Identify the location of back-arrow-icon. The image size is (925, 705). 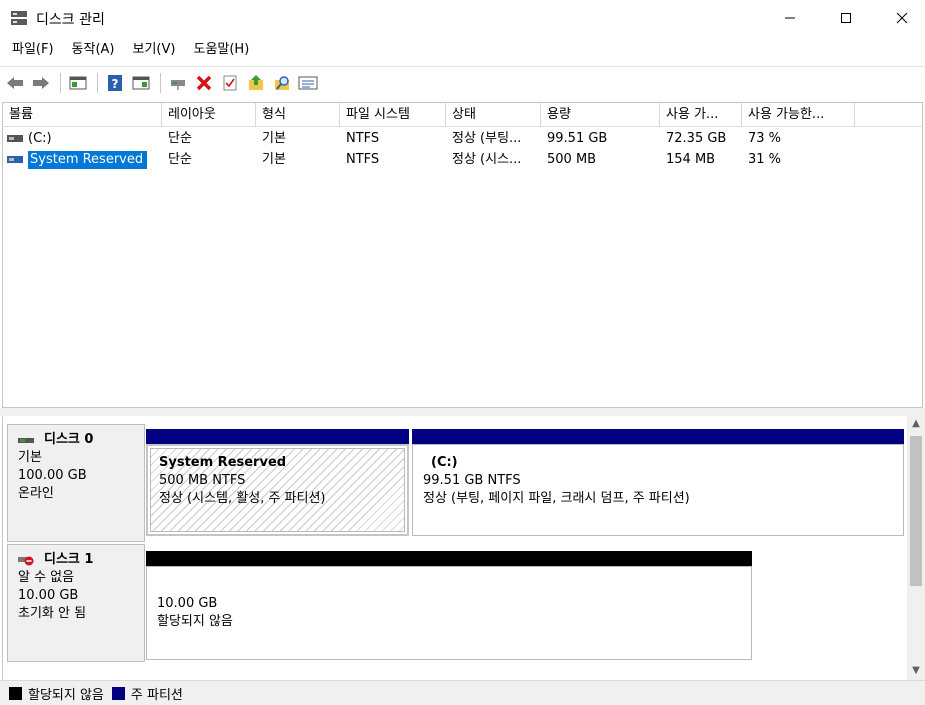
(15, 82).